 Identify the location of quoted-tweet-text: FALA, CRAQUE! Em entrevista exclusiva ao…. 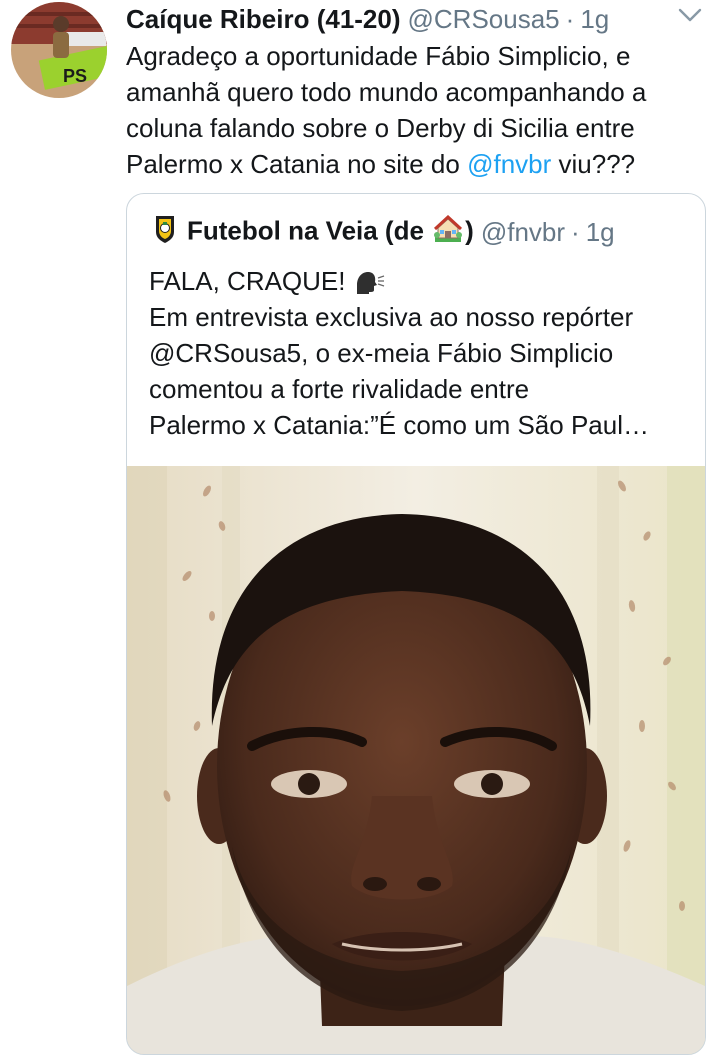
(421, 353).